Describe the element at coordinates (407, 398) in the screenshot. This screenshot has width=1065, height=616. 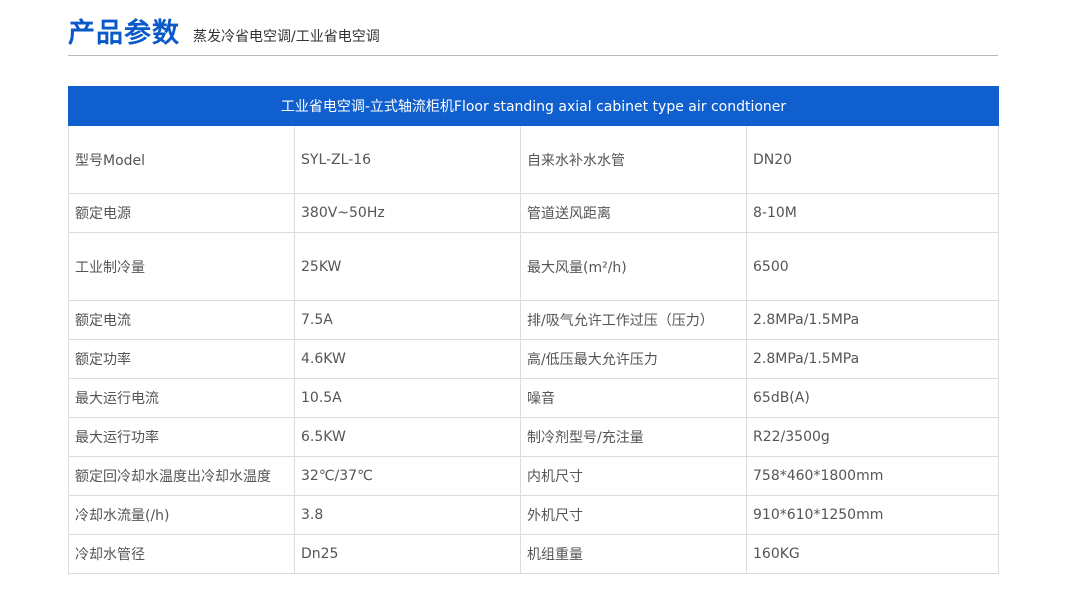
I see `param-value: 10.5A` at that location.